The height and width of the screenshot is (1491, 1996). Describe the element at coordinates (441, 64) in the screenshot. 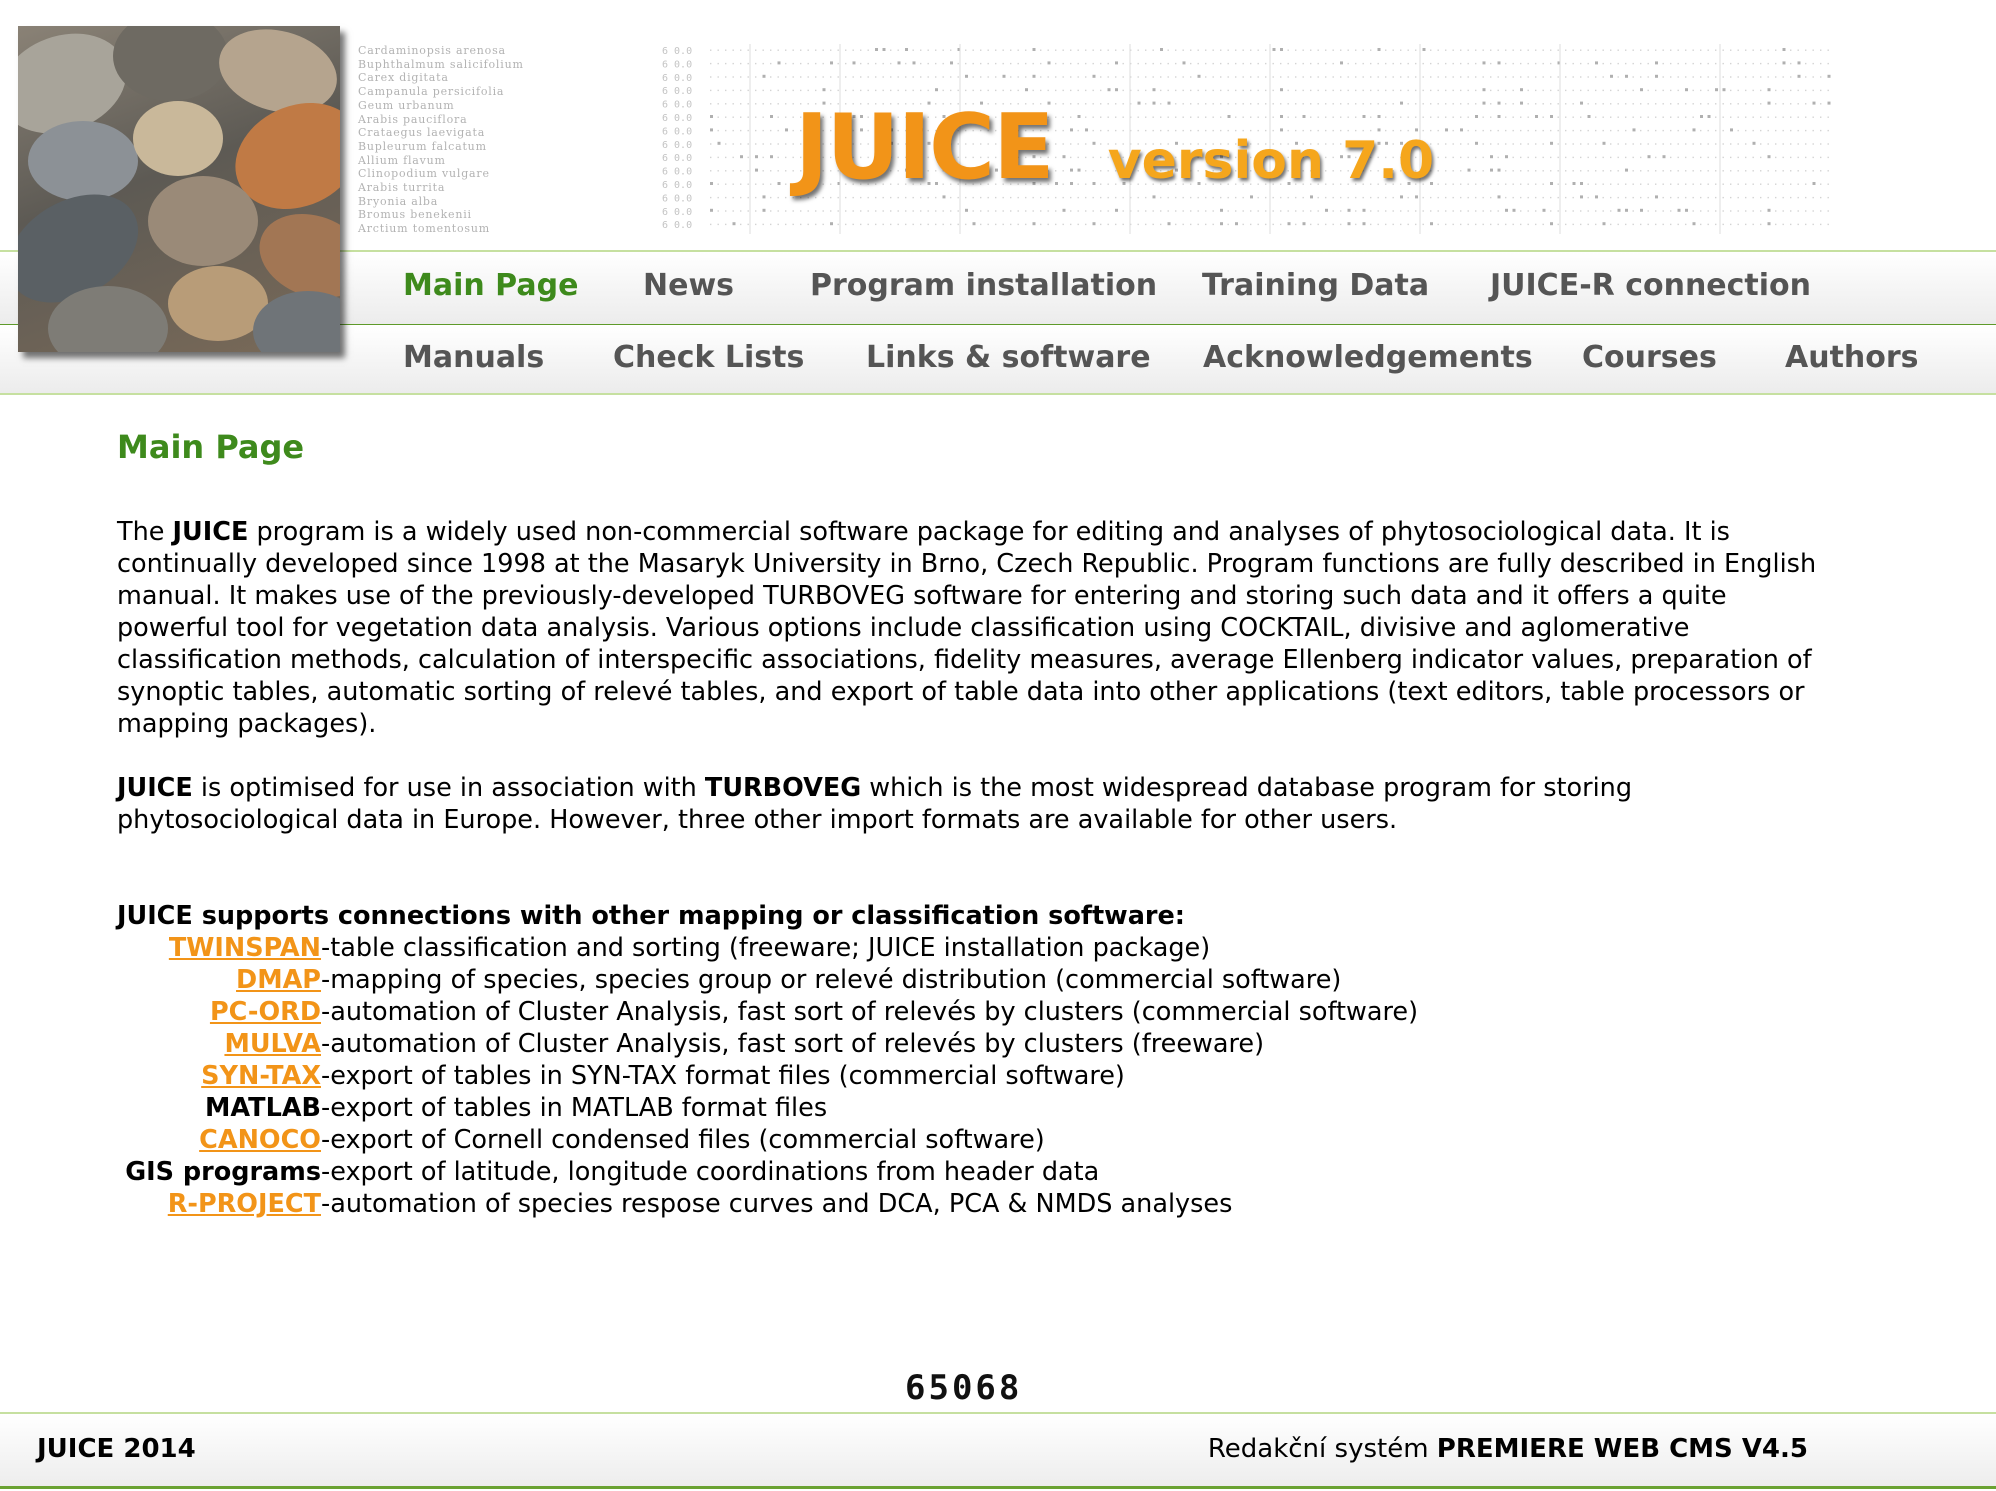

I see `species-name: Buphthalmum salicifolium` at that location.